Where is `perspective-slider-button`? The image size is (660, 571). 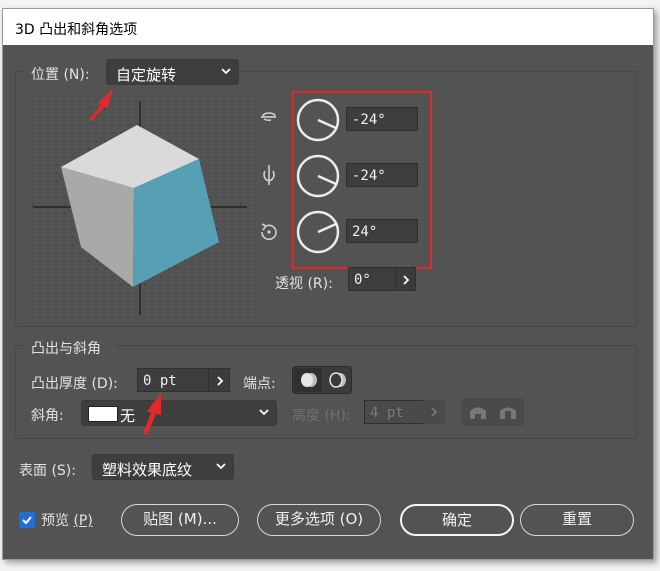
perspective-slider-button is located at coordinates (405, 279).